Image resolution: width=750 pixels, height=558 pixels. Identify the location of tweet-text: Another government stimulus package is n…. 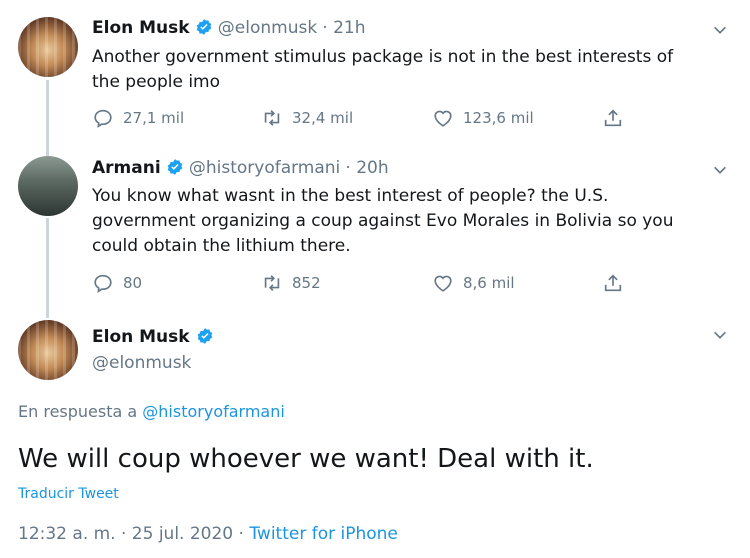
(383, 69).